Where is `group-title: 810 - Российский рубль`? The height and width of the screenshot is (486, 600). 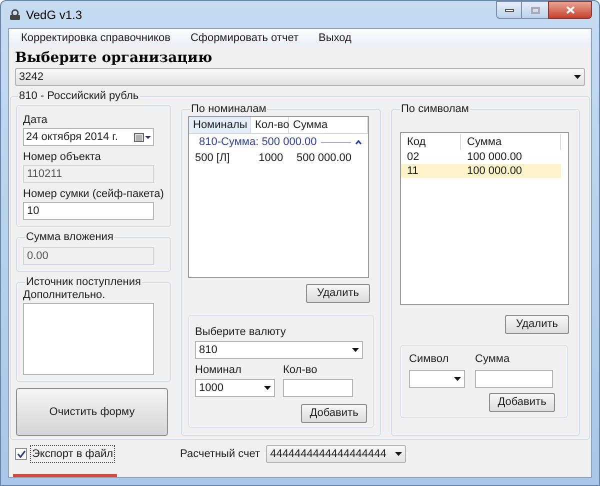 group-title: 810 - Российский рубль is located at coordinates (79, 96).